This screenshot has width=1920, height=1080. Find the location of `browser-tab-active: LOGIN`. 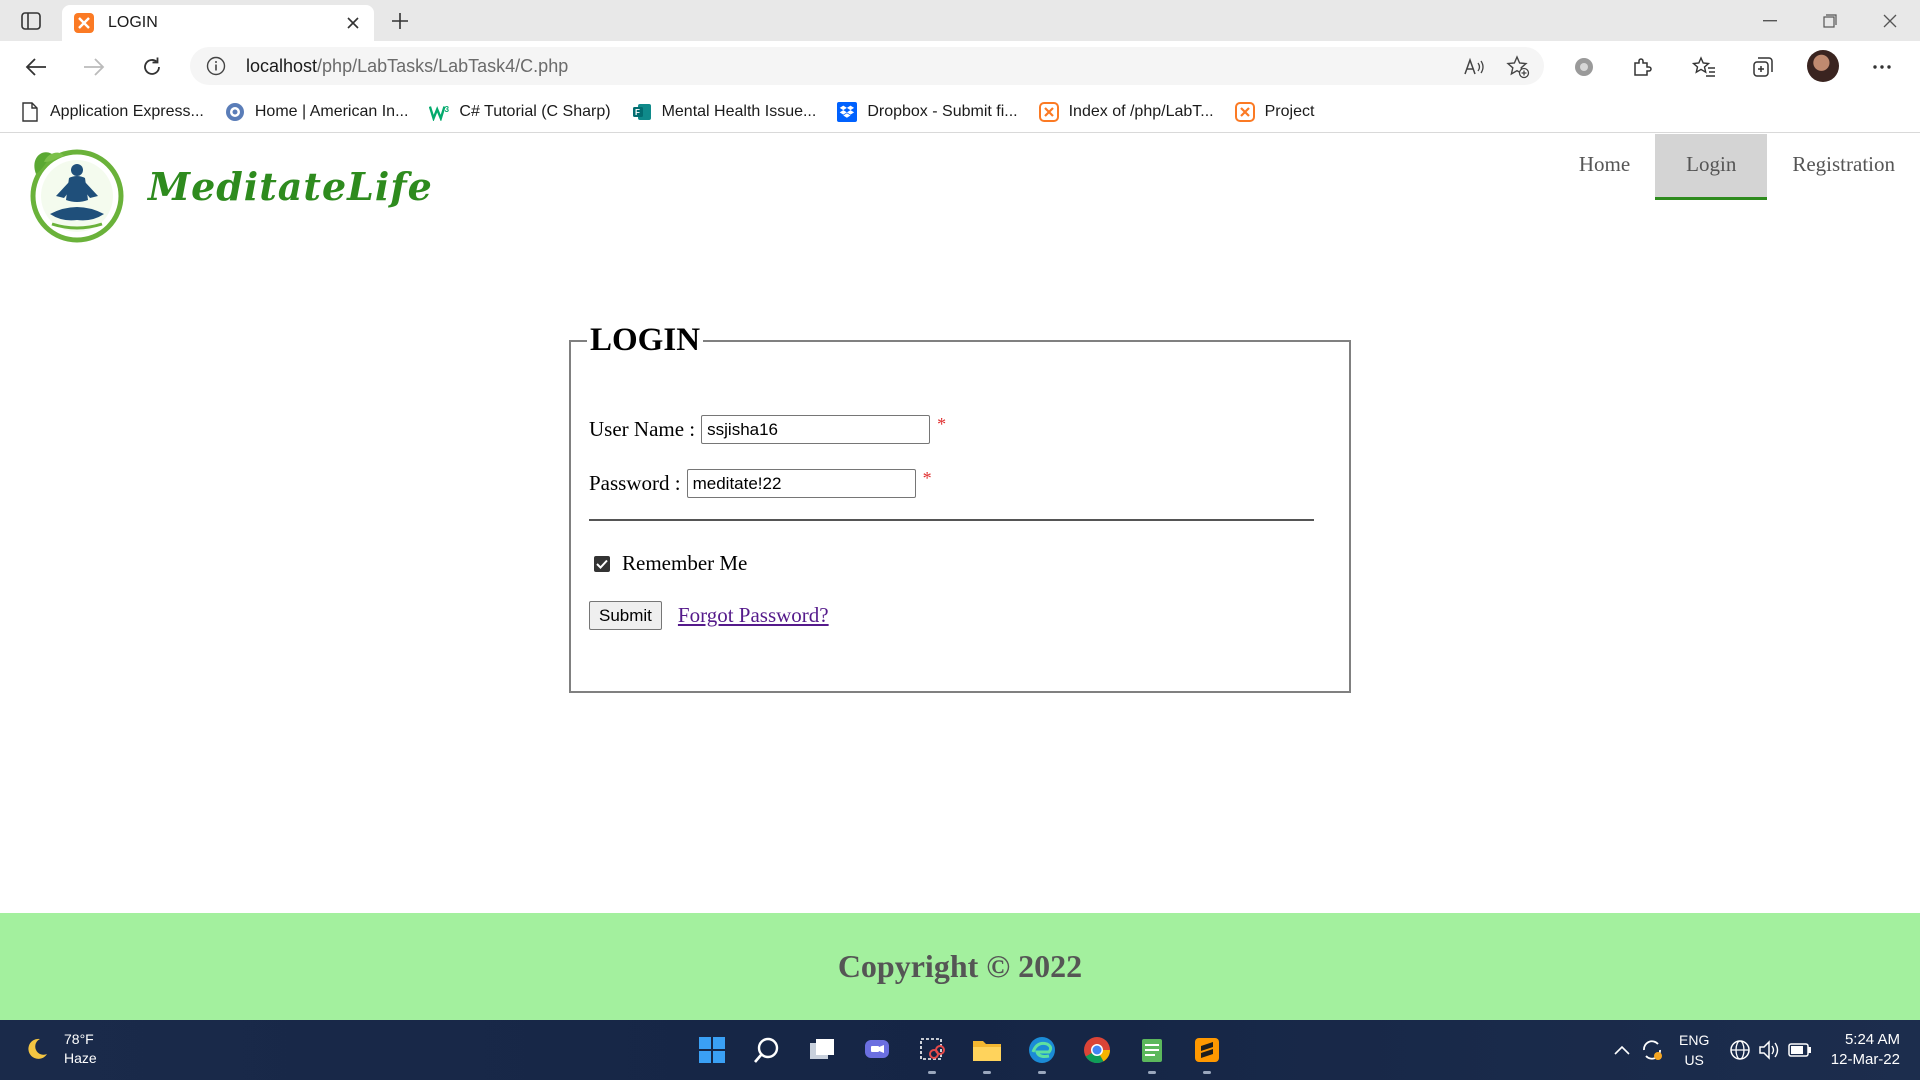

browser-tab-active: LOGIN is located at coordinates (218, 23).